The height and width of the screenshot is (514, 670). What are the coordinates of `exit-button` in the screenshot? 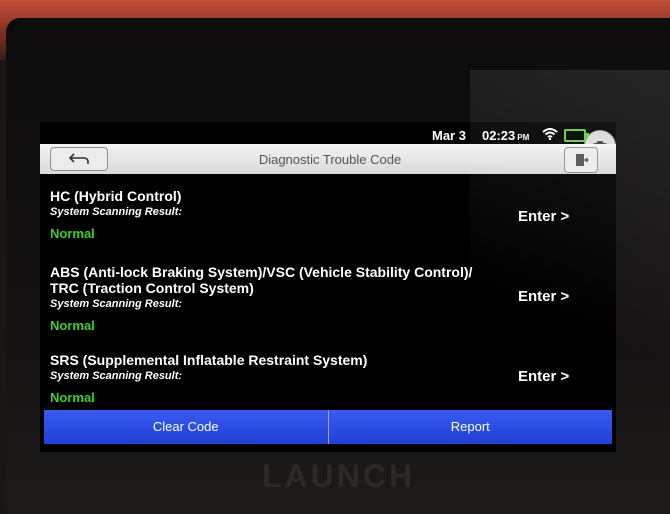 It's located at (581, 160).